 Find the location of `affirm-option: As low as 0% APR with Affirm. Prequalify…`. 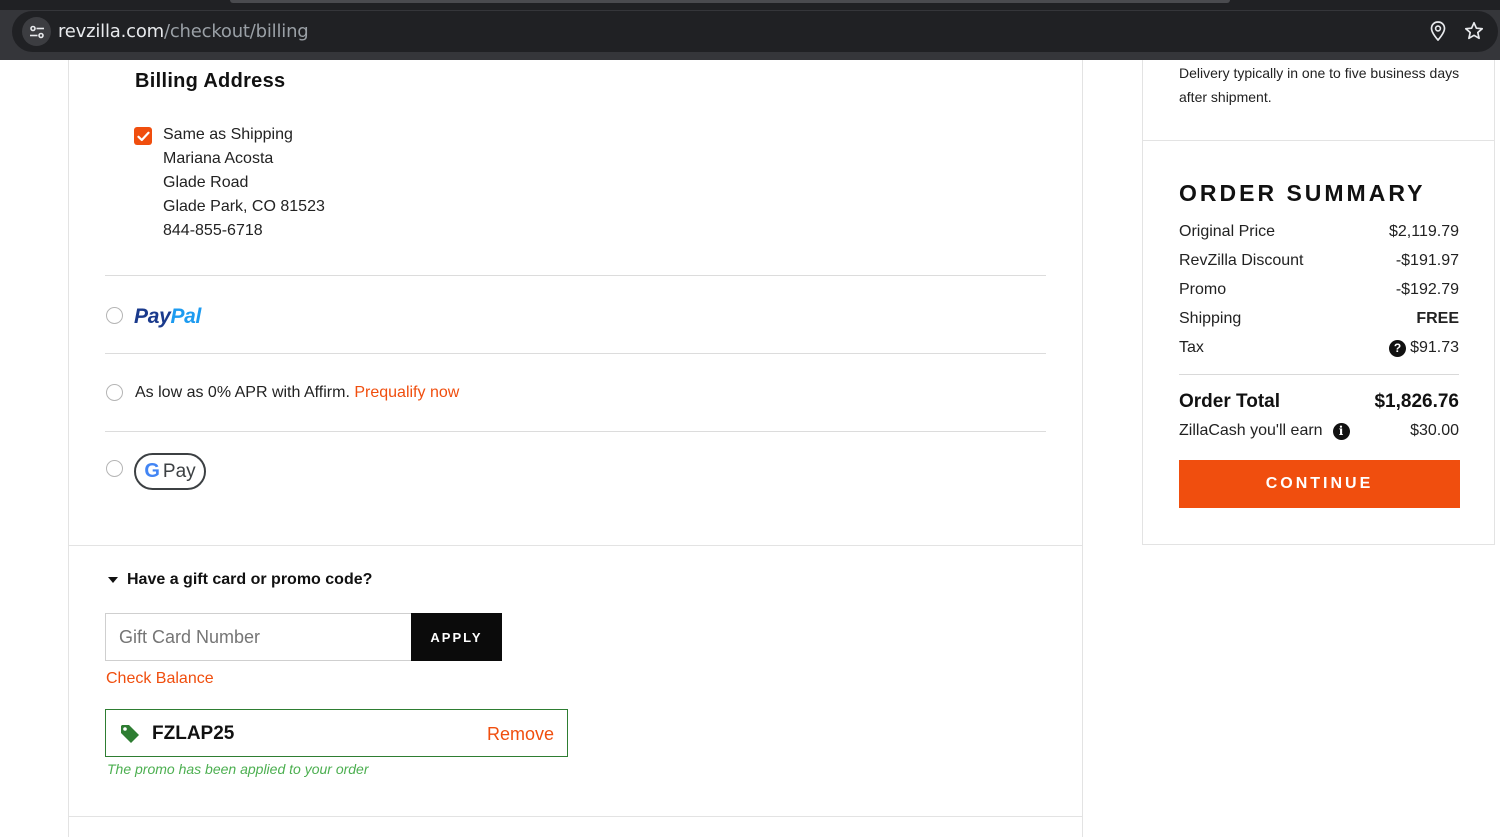

affirm-option: As low as 0% APR with Affirm. Prequalify… is located at coordinates (297, 393).